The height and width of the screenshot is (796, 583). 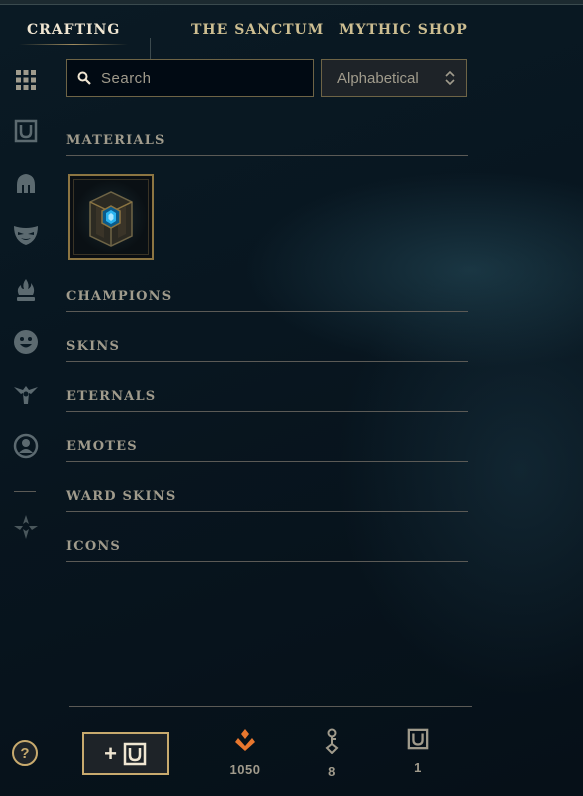 What do you see at coordinates (267, 500) in the screenshot?
I see `section-ward-skins: WARD SKINS` at bounding box center [267, 500].